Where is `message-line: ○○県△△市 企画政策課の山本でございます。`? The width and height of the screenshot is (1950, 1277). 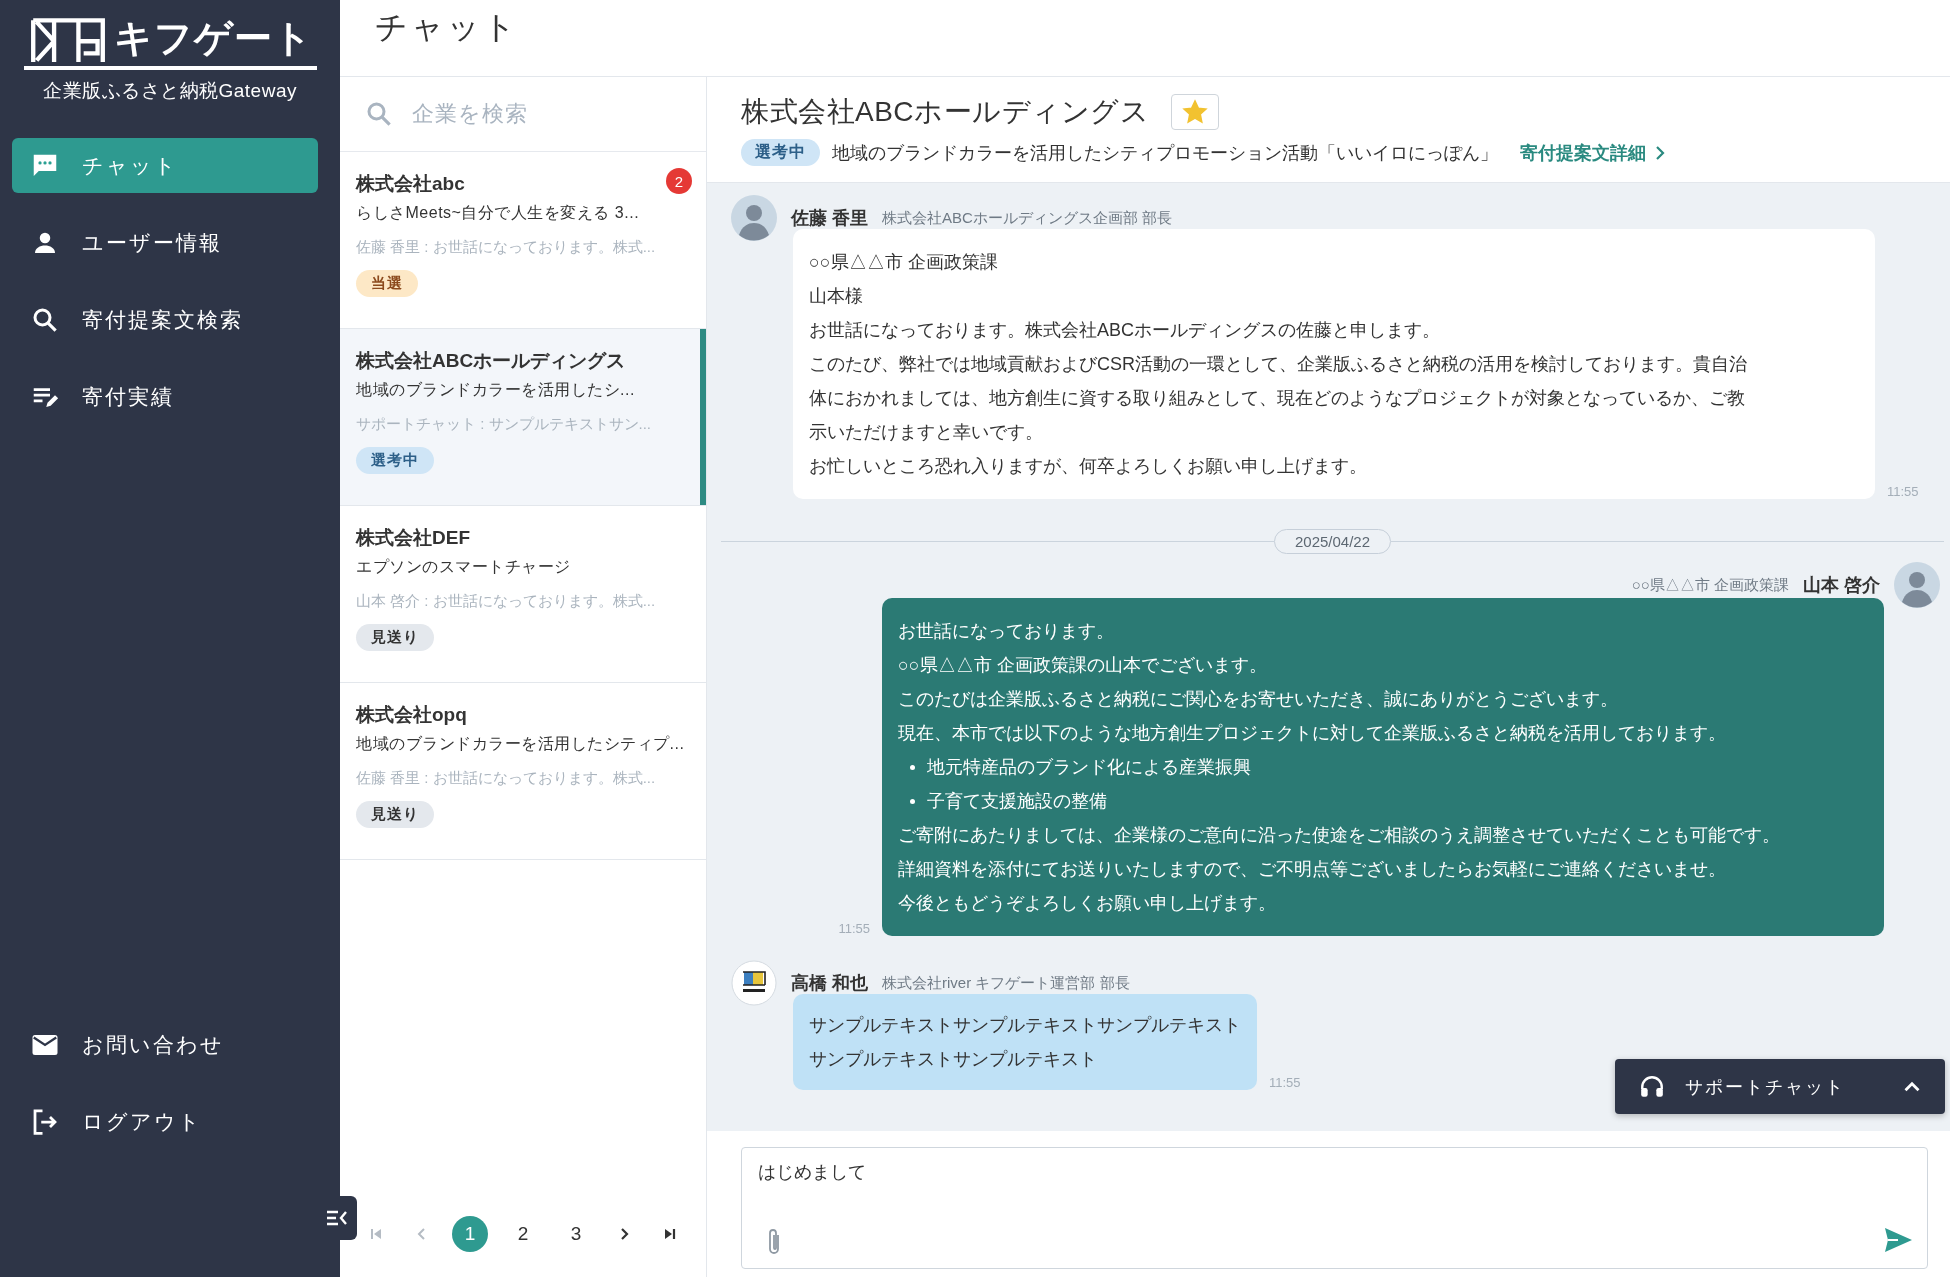 message-line: ○○県△△市 企画政策課の山本でございます。 is located at coordinates (1083, 665).